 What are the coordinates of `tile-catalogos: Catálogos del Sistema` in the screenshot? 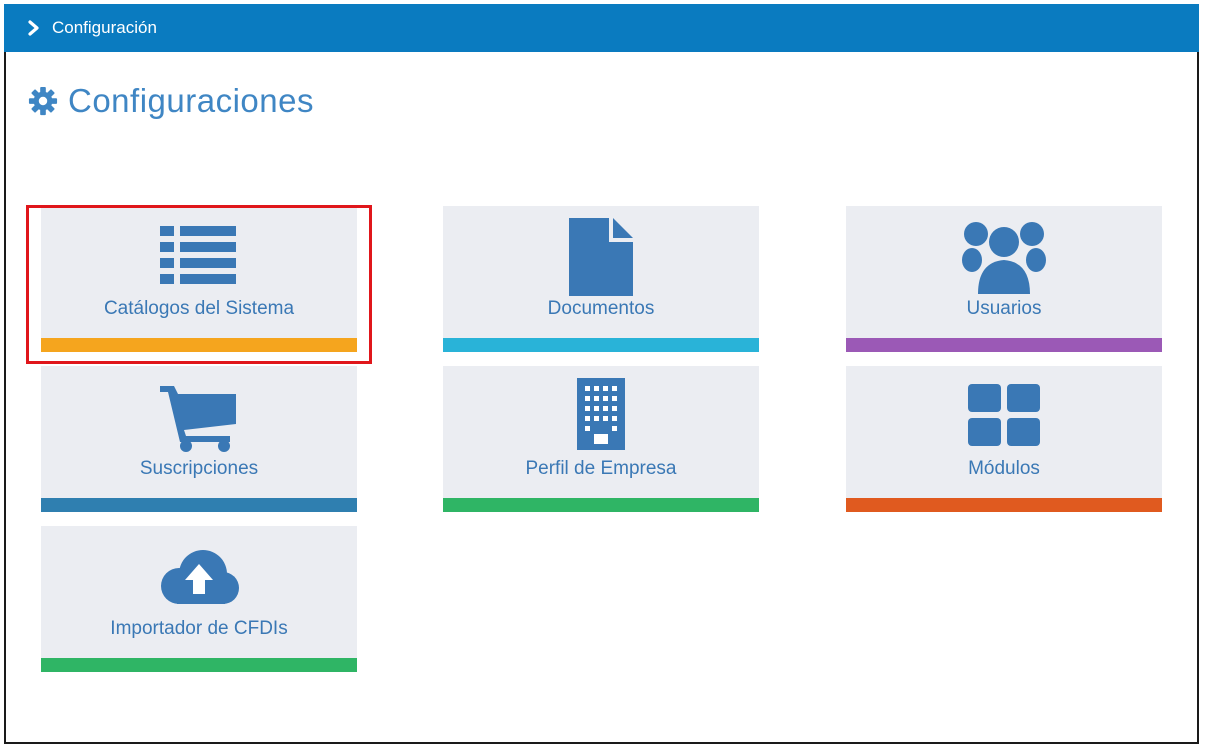 It's located at (199, 279).